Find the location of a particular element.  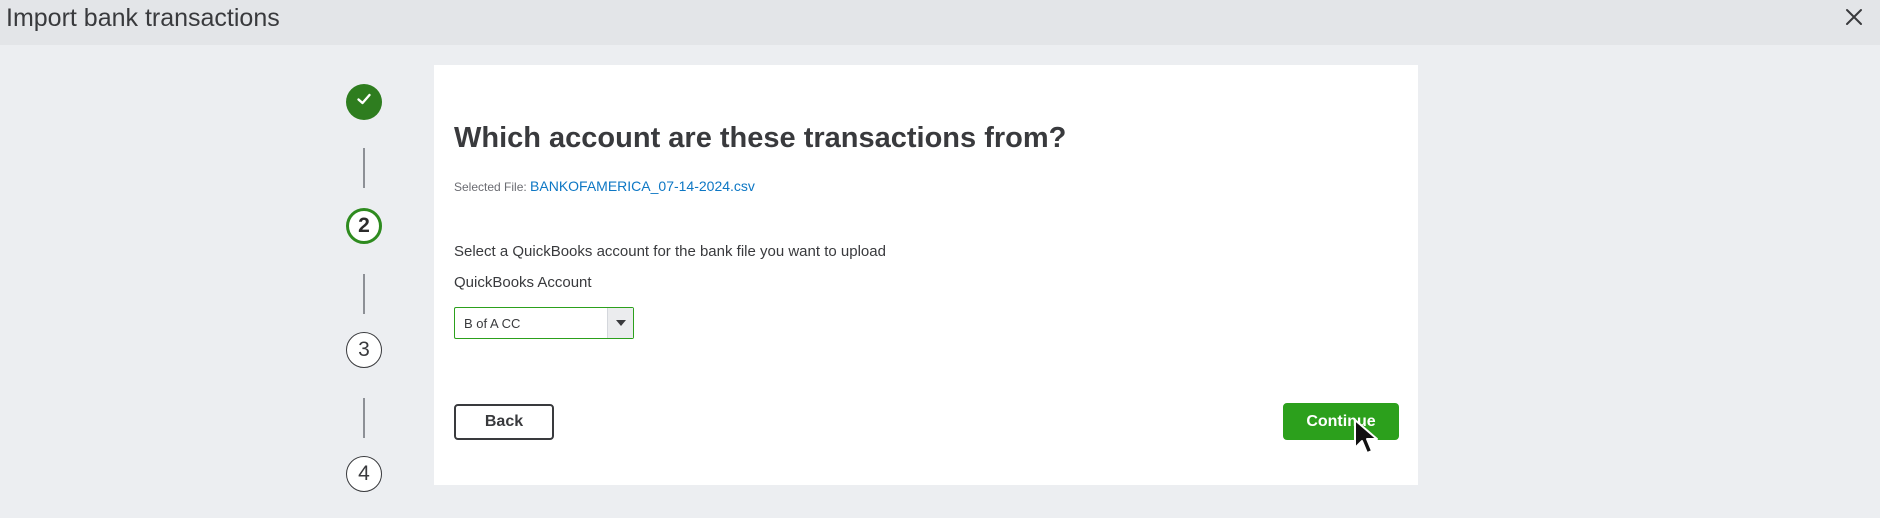

checkmark-icon is located at coordinates (364, 102).